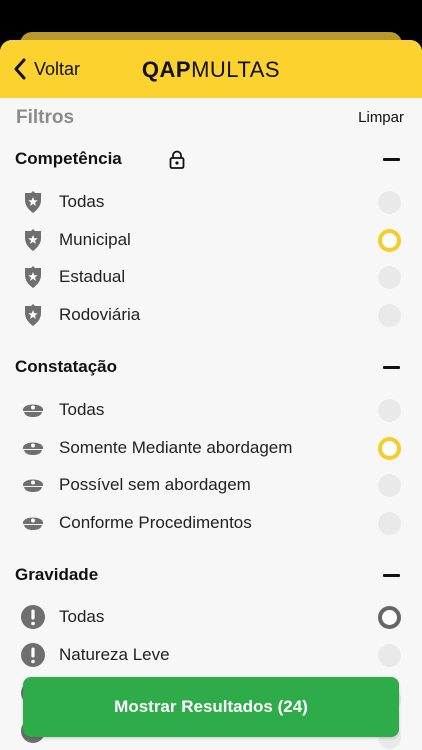 This screenshot has height=750, width=422. I want to click on logo-light: MULTAS, so click(236, 69).